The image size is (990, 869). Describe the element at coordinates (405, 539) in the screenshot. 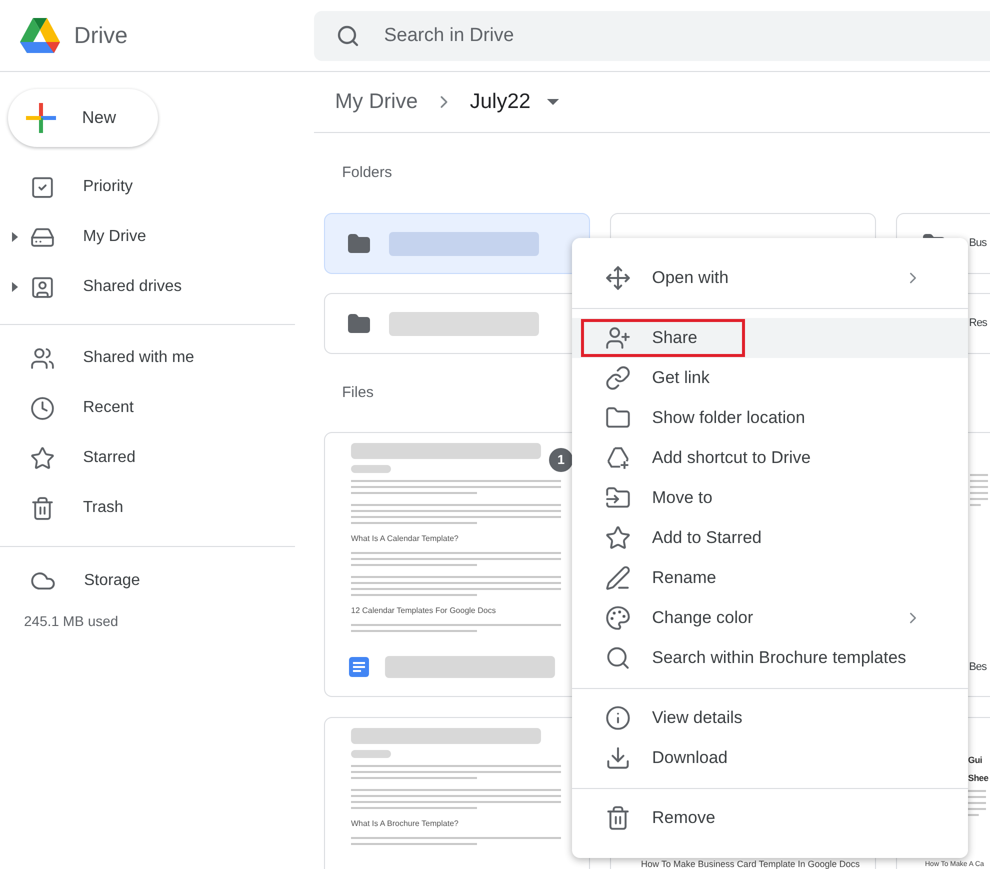

I see `document-heading: What Is A Calendar Template?` at that location.